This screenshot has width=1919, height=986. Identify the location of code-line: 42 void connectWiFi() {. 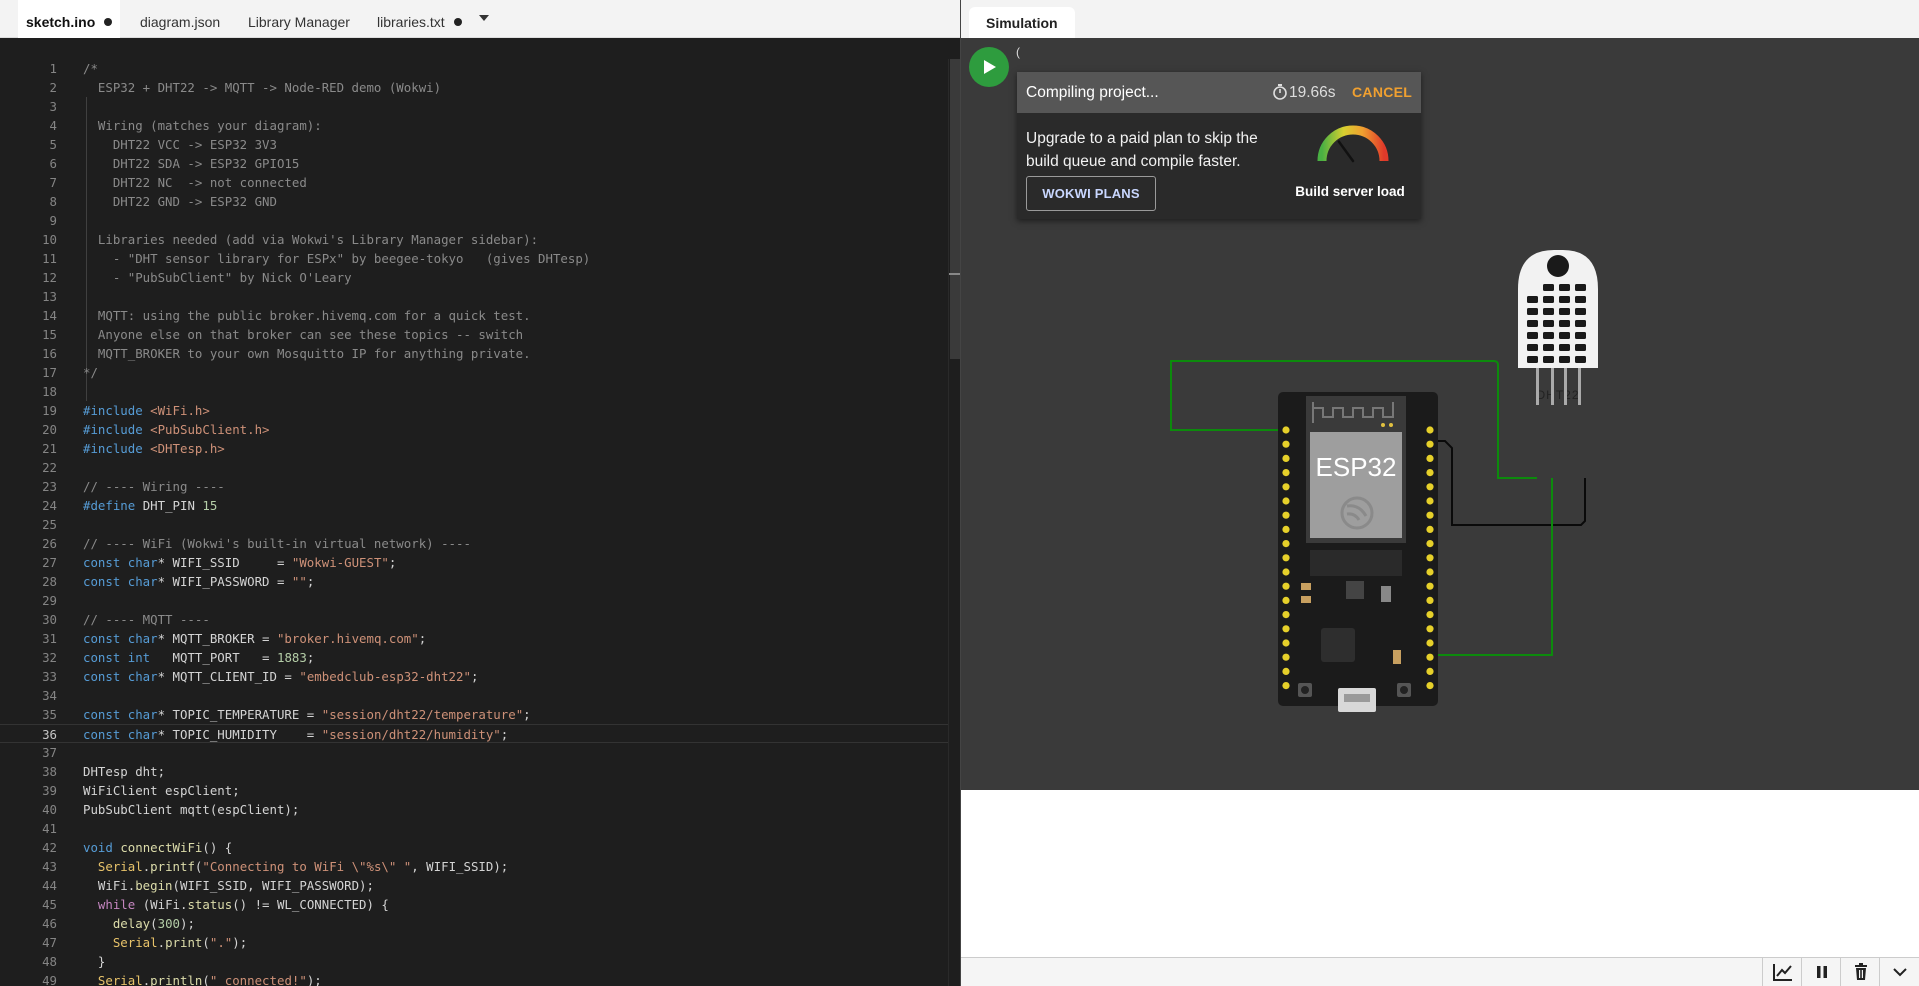
(474, 847).